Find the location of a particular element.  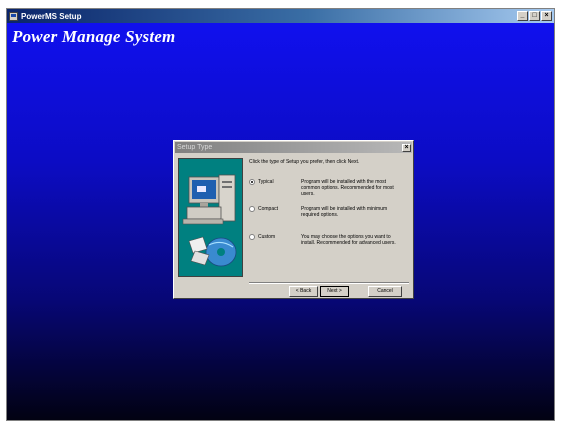

dialog-titlebar: Setup Type × is located at coordinates (293, 147).